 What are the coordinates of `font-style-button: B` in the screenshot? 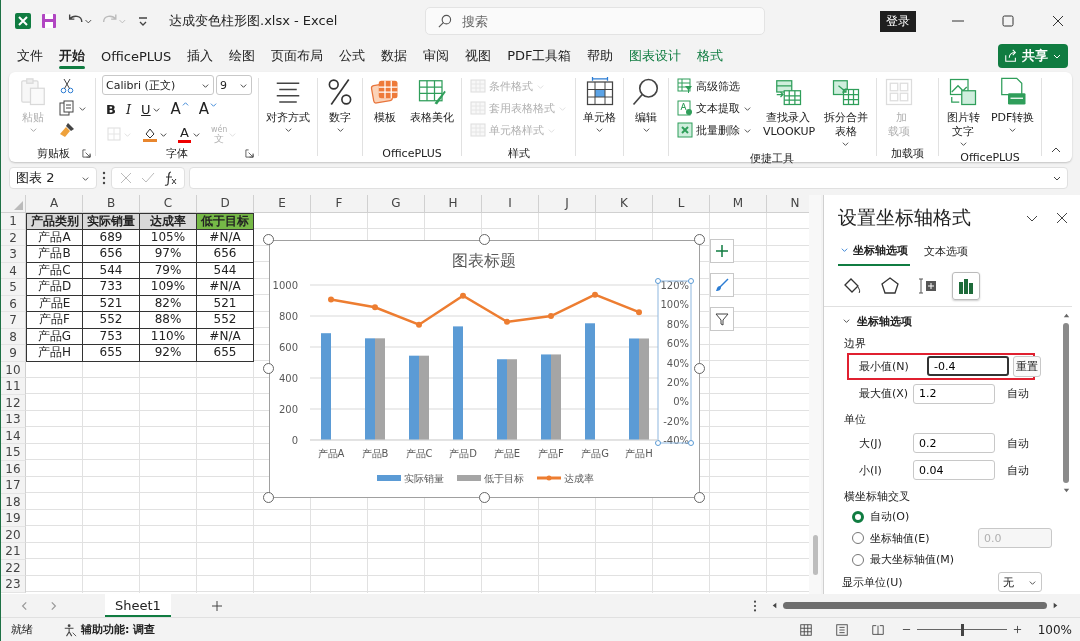 It's located at (111, 109).